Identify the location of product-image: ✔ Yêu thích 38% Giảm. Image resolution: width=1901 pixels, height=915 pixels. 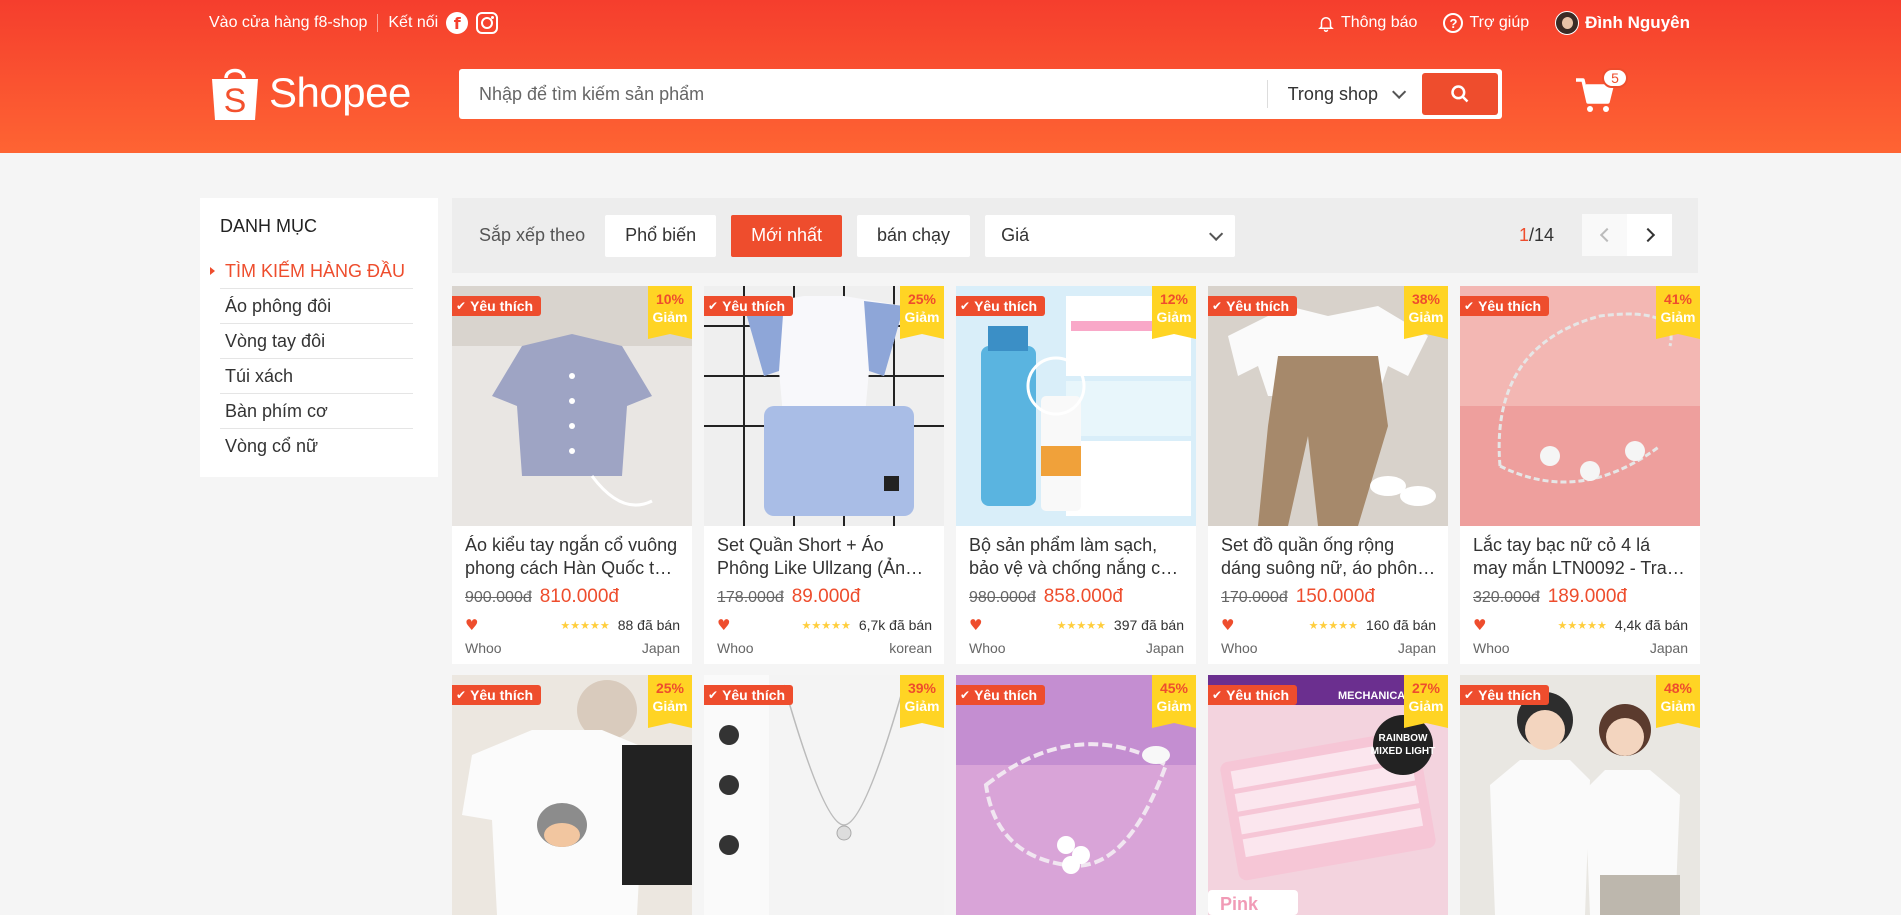
(1328, 406).